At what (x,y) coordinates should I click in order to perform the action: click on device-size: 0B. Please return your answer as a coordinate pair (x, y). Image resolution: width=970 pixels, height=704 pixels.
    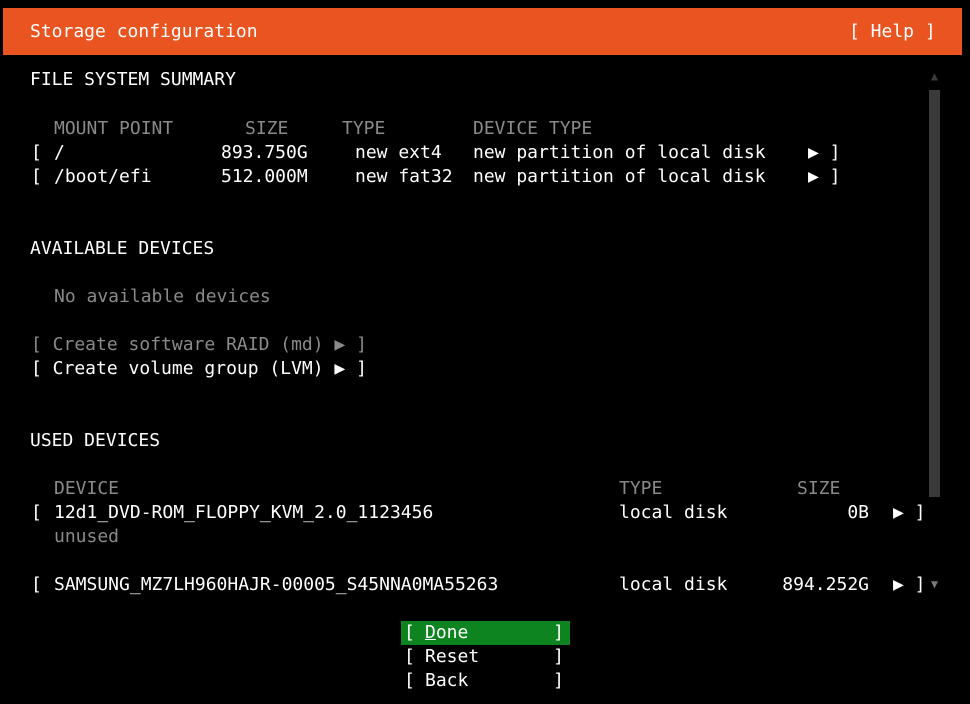
    Looking at the image, I should click on (858, 512).